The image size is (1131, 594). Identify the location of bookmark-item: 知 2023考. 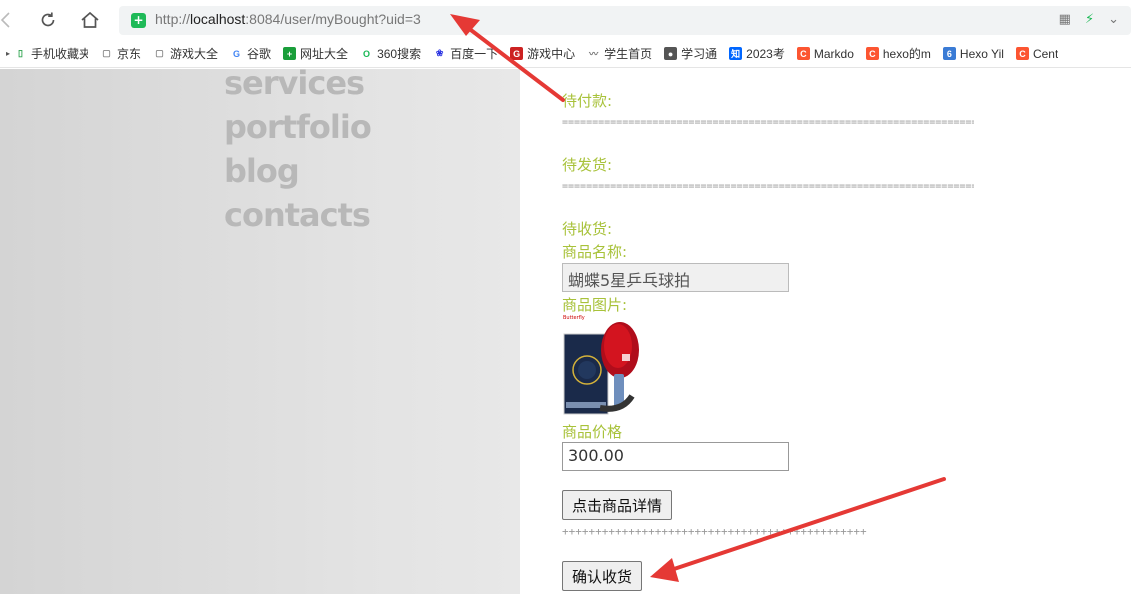
(757, 53).